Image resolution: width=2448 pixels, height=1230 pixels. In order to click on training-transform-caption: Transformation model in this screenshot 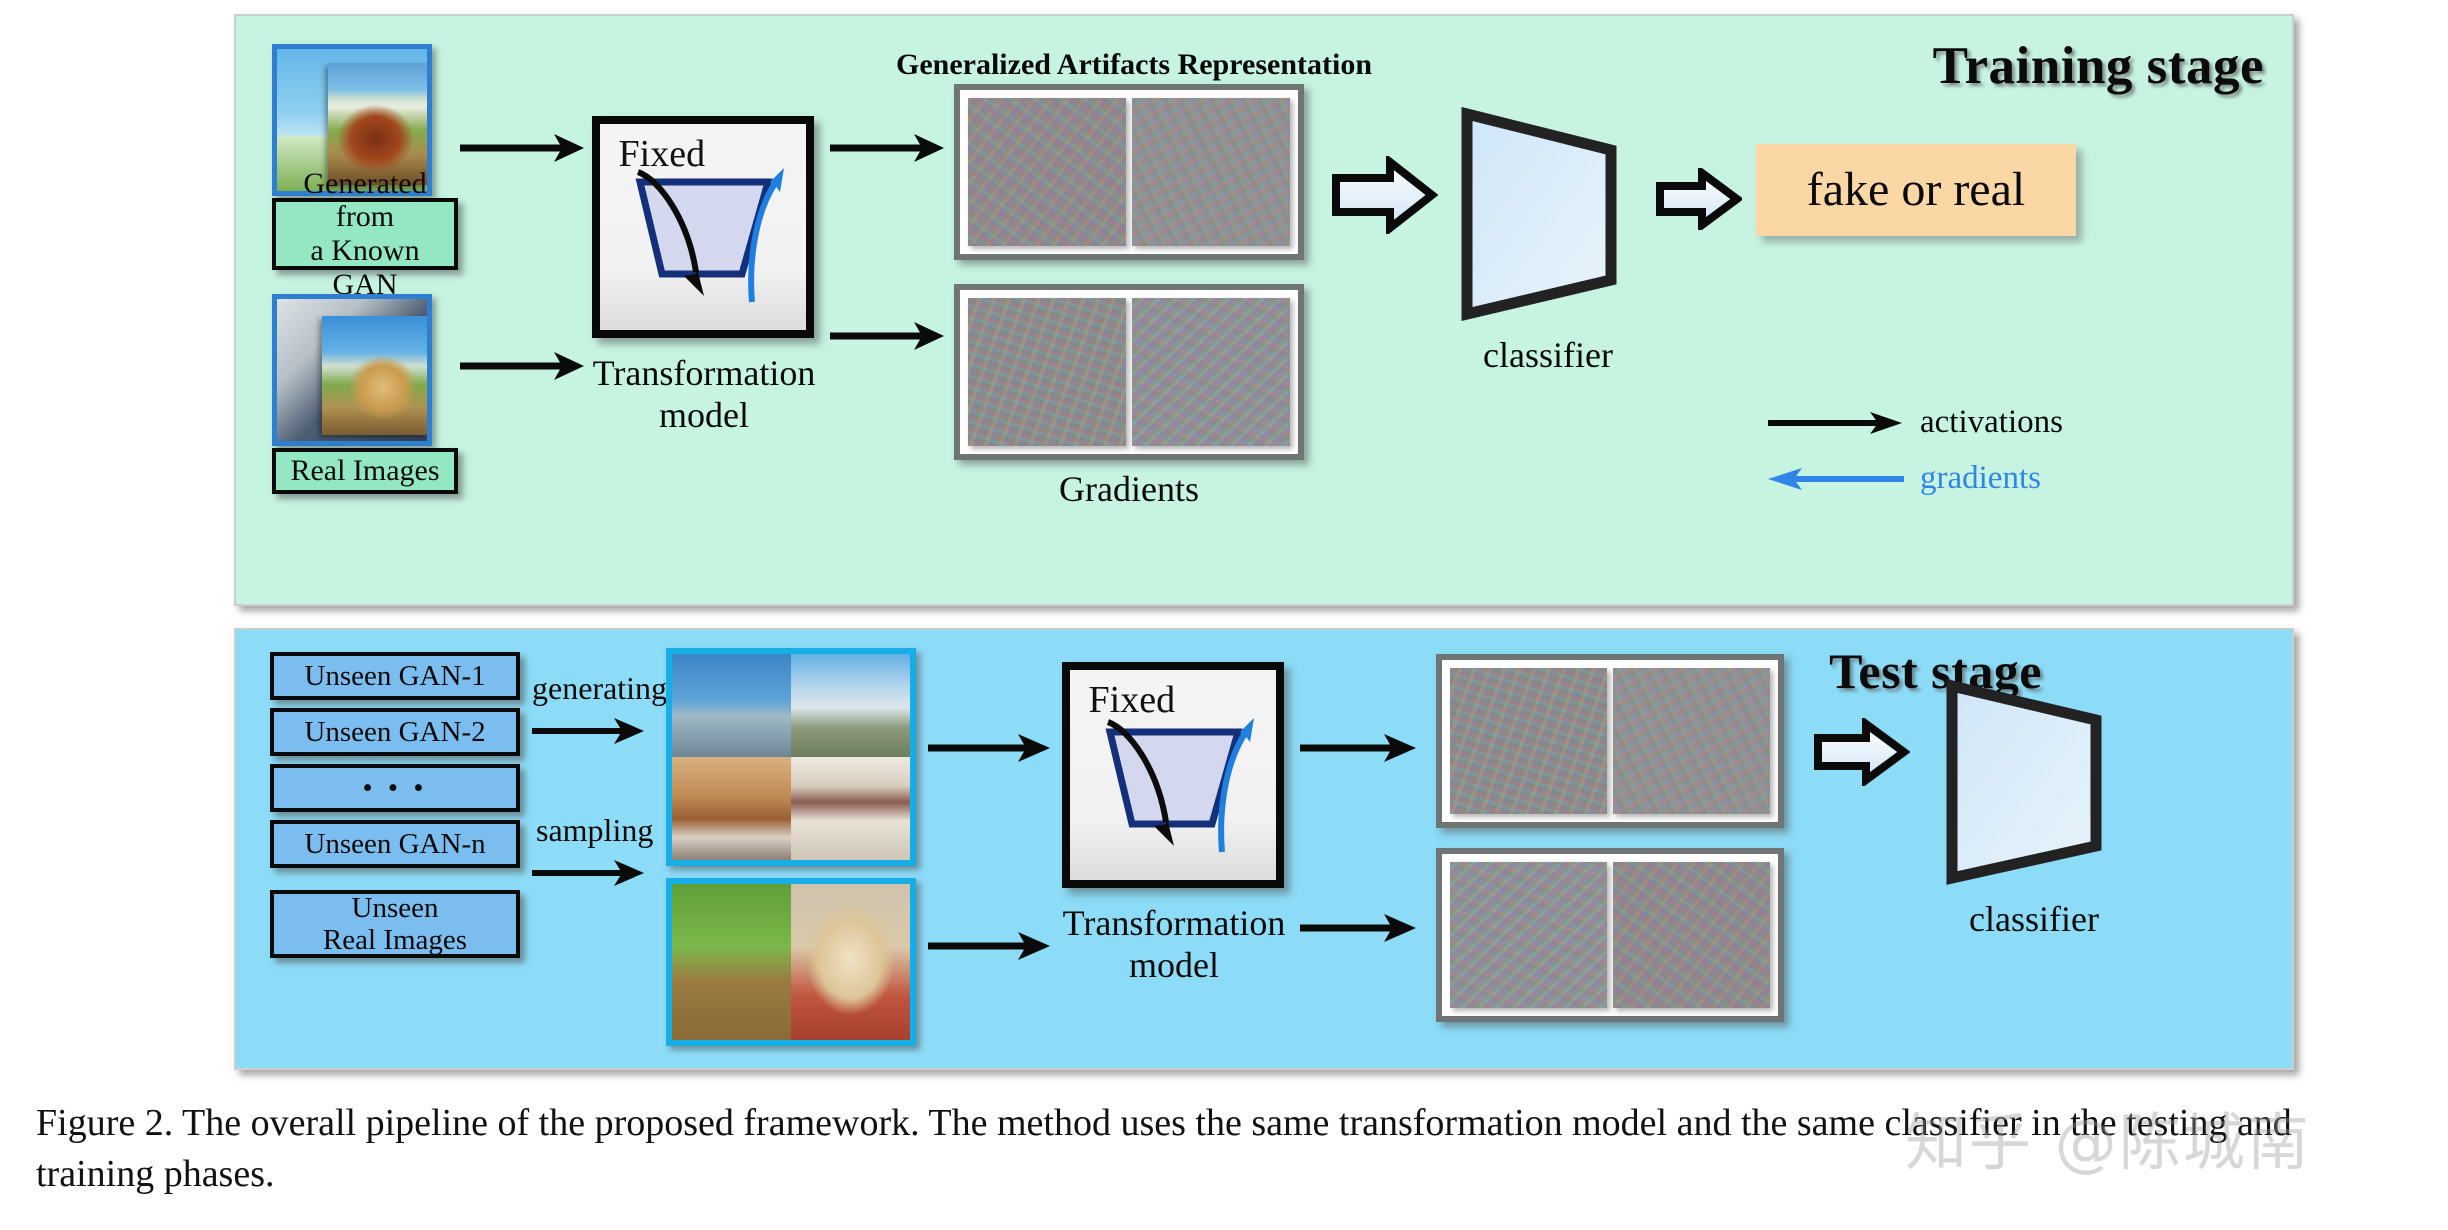, I will do `click(704, 394)`.